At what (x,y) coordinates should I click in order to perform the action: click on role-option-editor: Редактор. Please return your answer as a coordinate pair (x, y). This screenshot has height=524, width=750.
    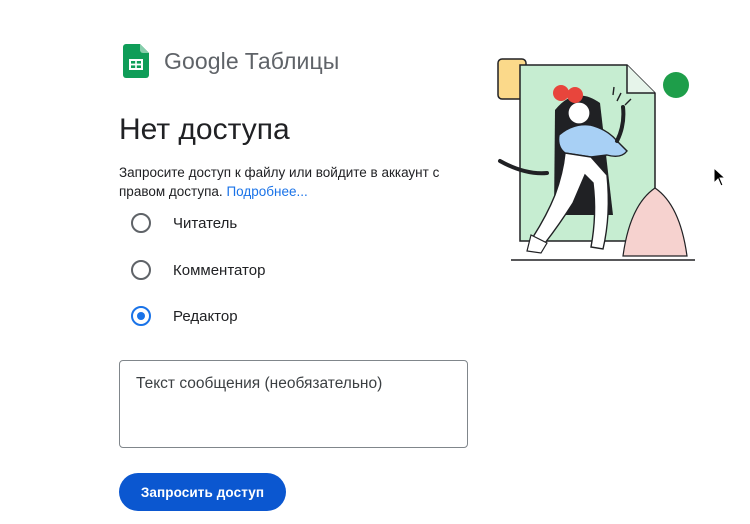
    Looking at the image, I should click on (184, 316).